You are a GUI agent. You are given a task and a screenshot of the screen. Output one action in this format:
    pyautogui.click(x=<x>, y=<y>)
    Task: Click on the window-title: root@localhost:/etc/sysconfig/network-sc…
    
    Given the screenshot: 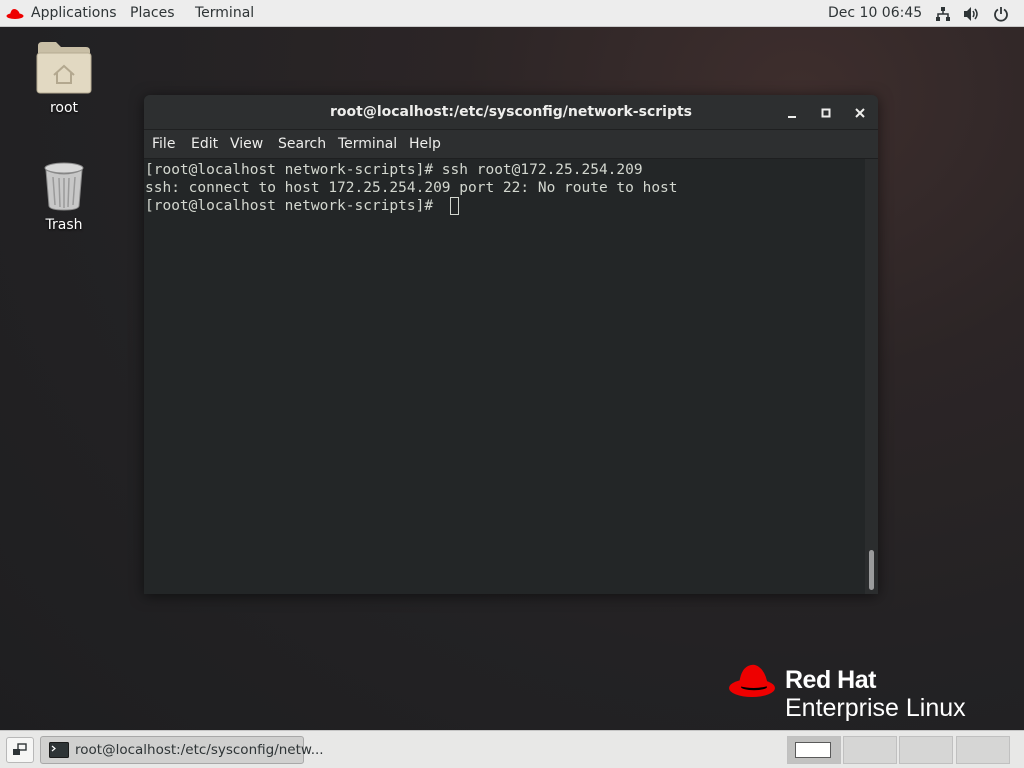 What is the action you would take?
    pyautogui.click(x=511, y=112)
    